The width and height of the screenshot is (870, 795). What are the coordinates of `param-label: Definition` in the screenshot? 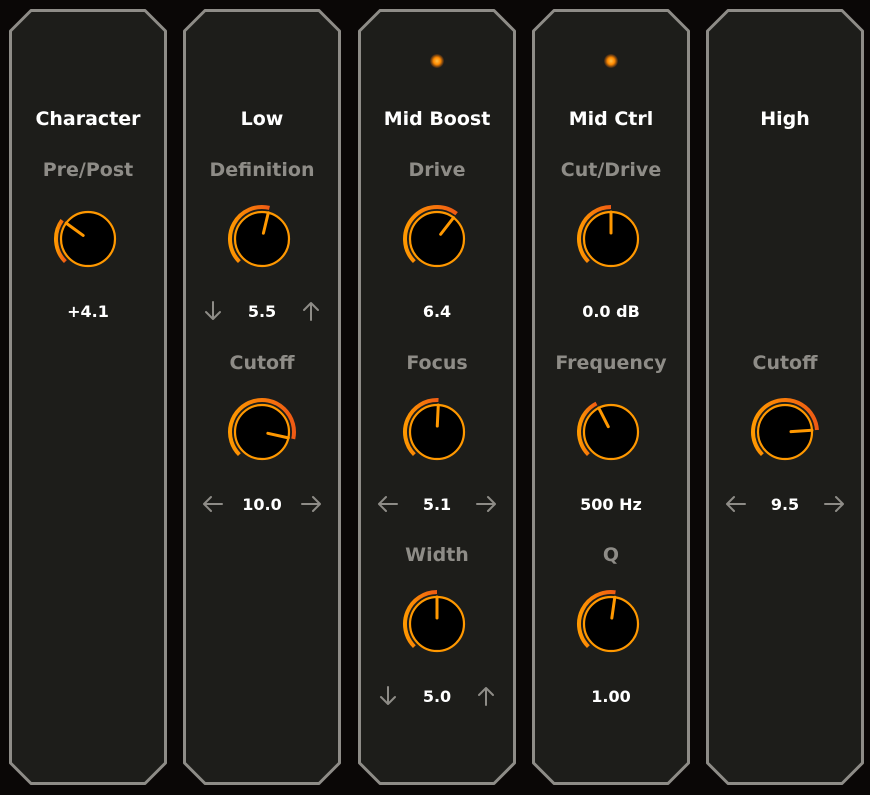 It's located at (262, 170).